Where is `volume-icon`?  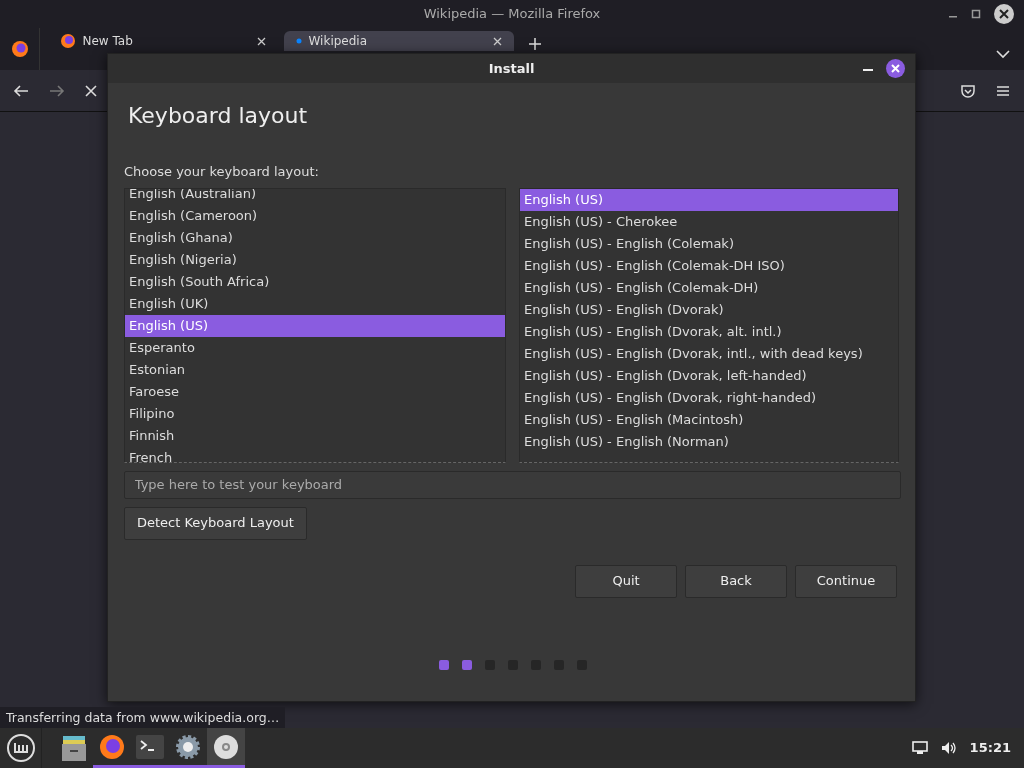 volume-icon is located at coordinates (948, 748).